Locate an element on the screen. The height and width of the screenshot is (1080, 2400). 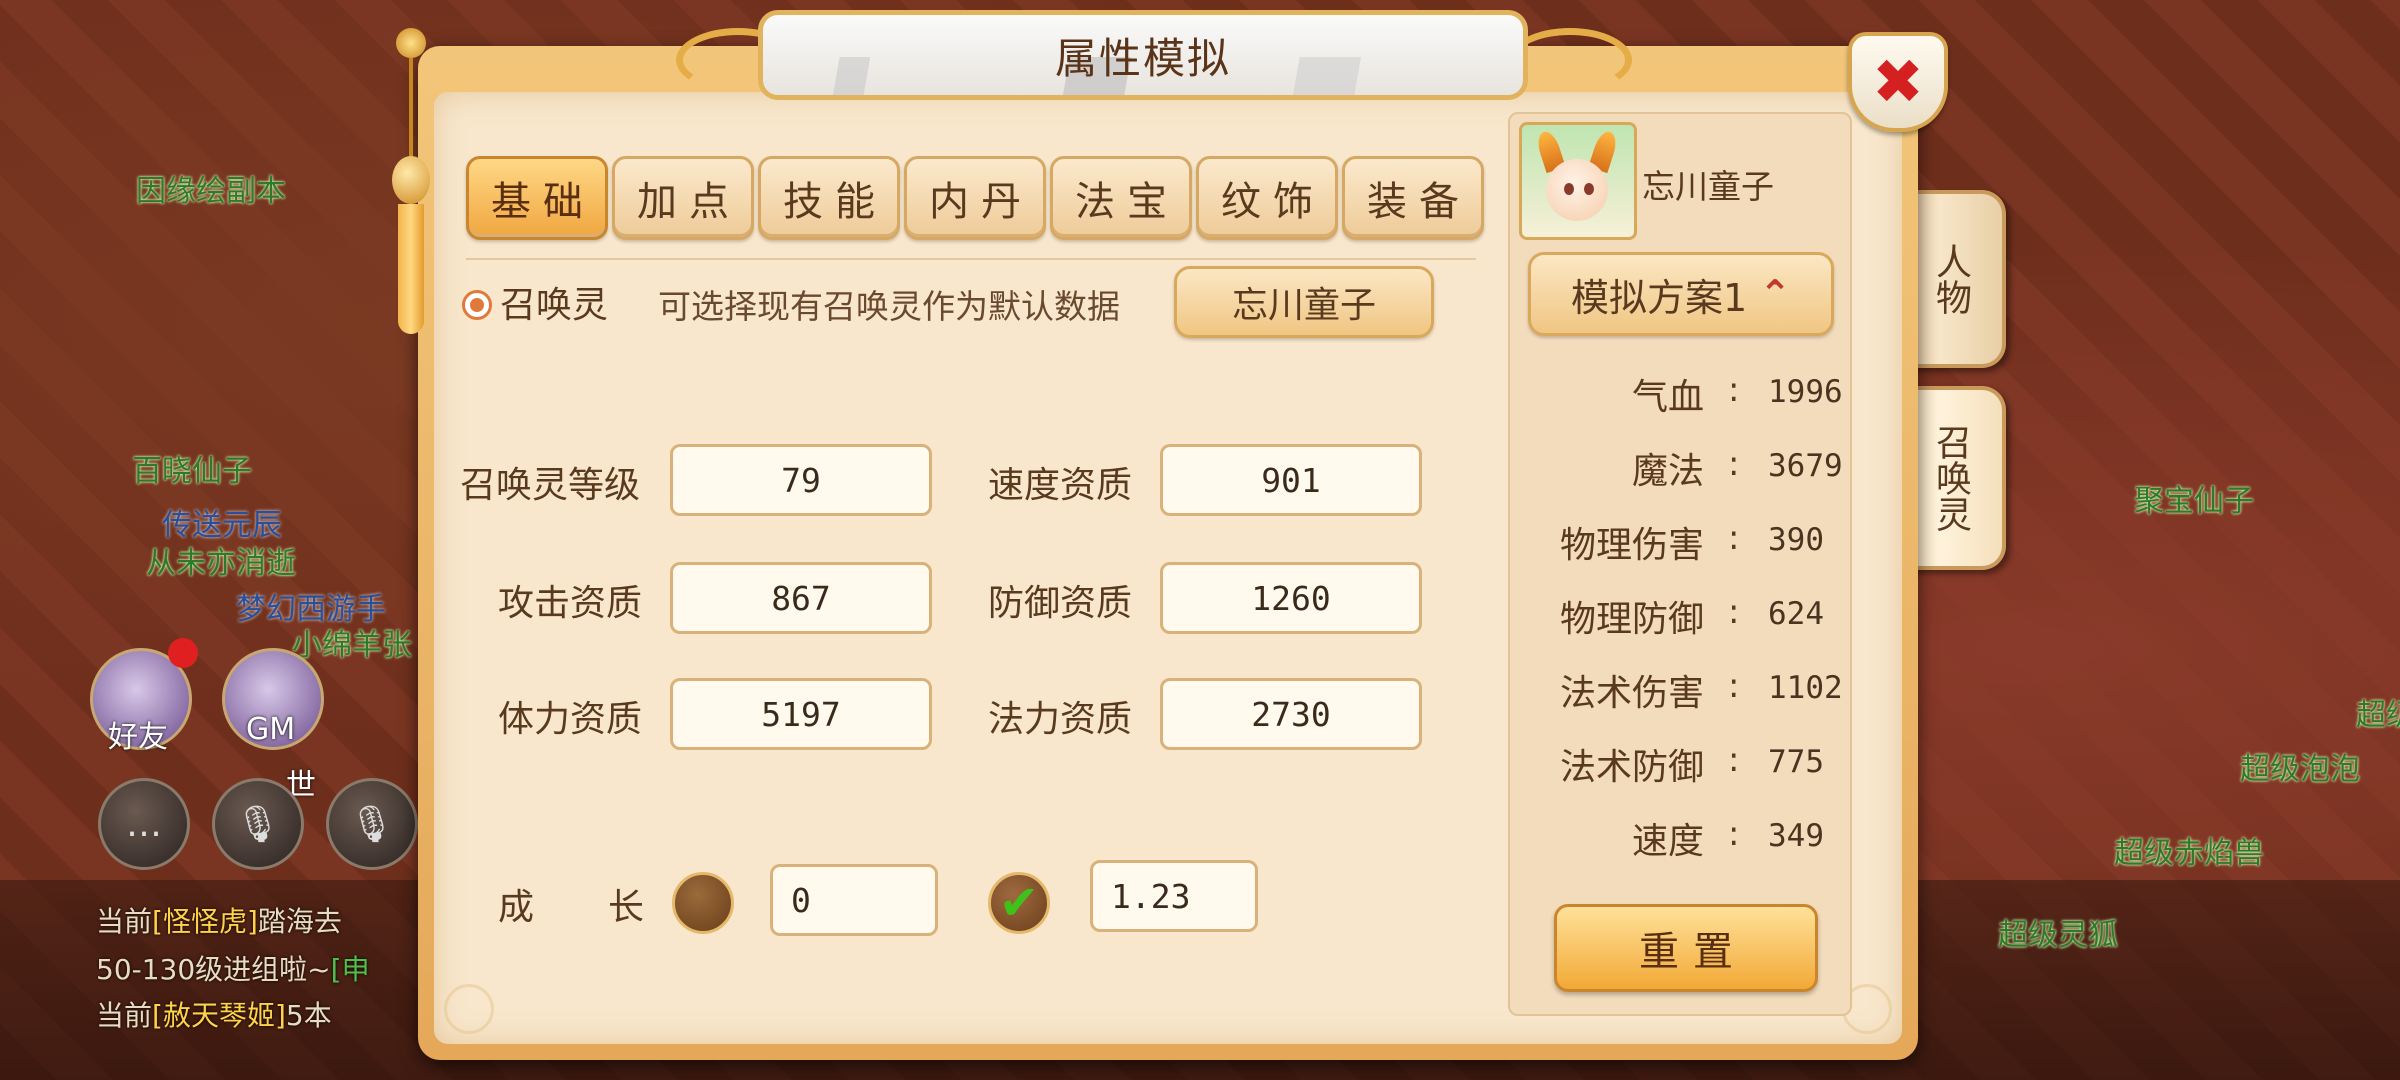
chat-line: 当前[怪怪虎]踏海去 is located at coordinates (219, 920).